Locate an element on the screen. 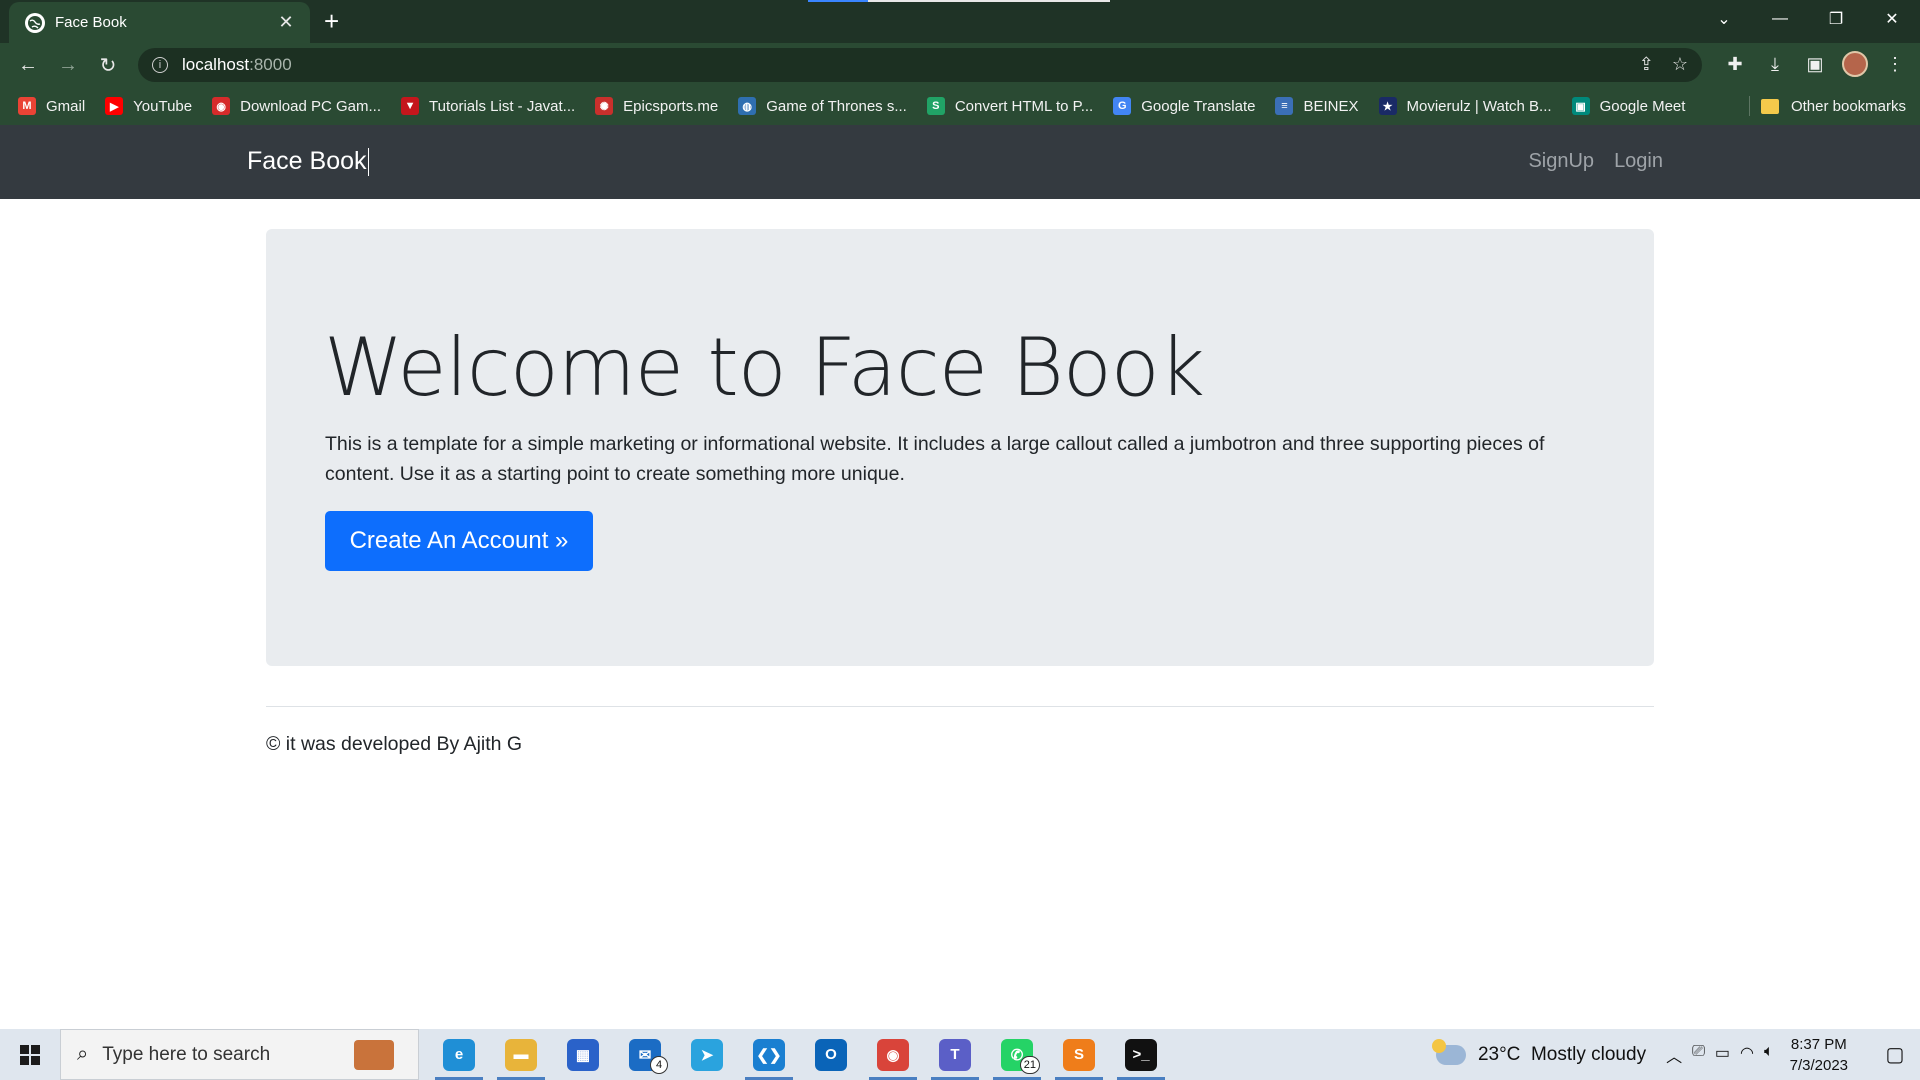 This screenshot has width=1920, height=1080. login-link: Login is located at coordinates (1638, 161).